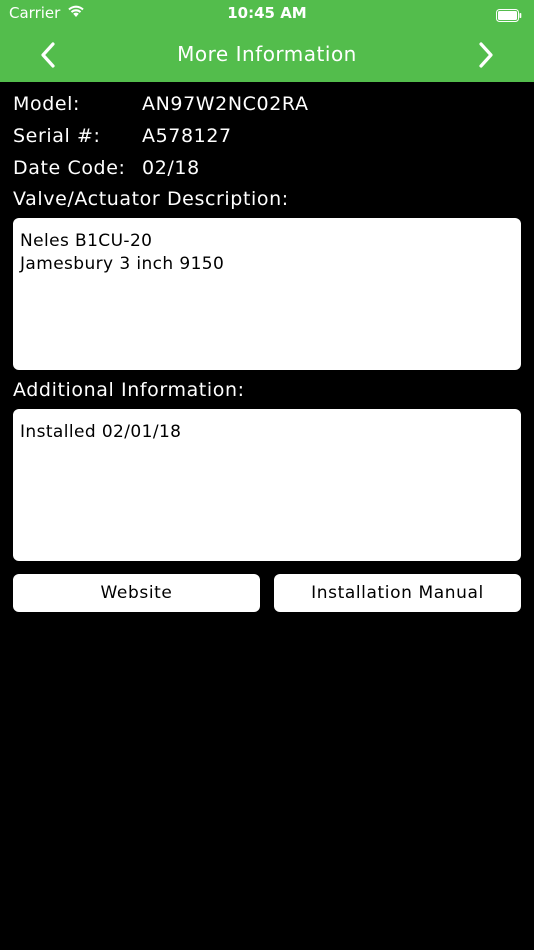 This screenshot has height=950, width=534. I want to click on serial-label: Serial #:, so click(57, 136).